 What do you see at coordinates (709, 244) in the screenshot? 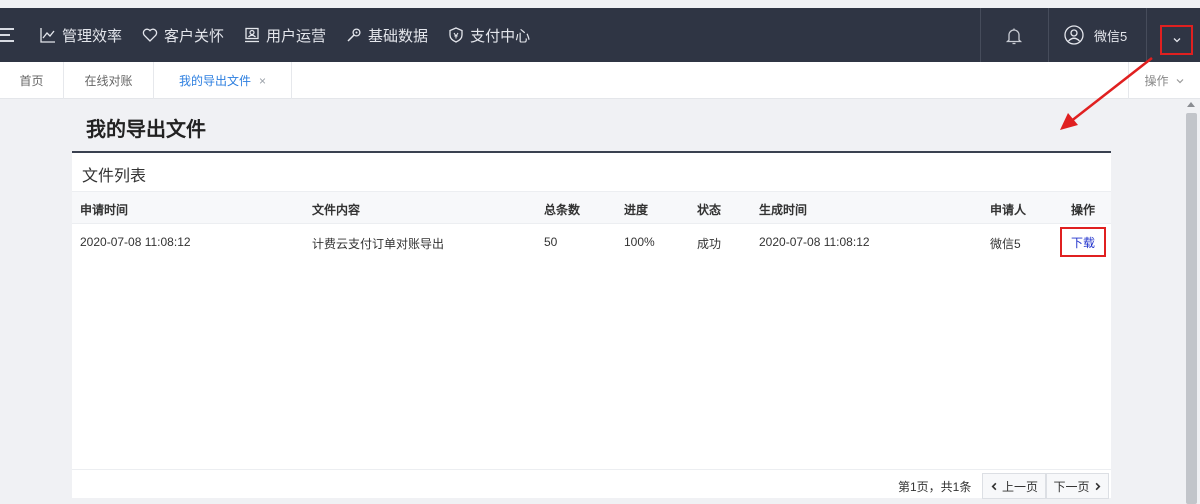
I see `cell-status: 成功` at bounding box center [709, 244].